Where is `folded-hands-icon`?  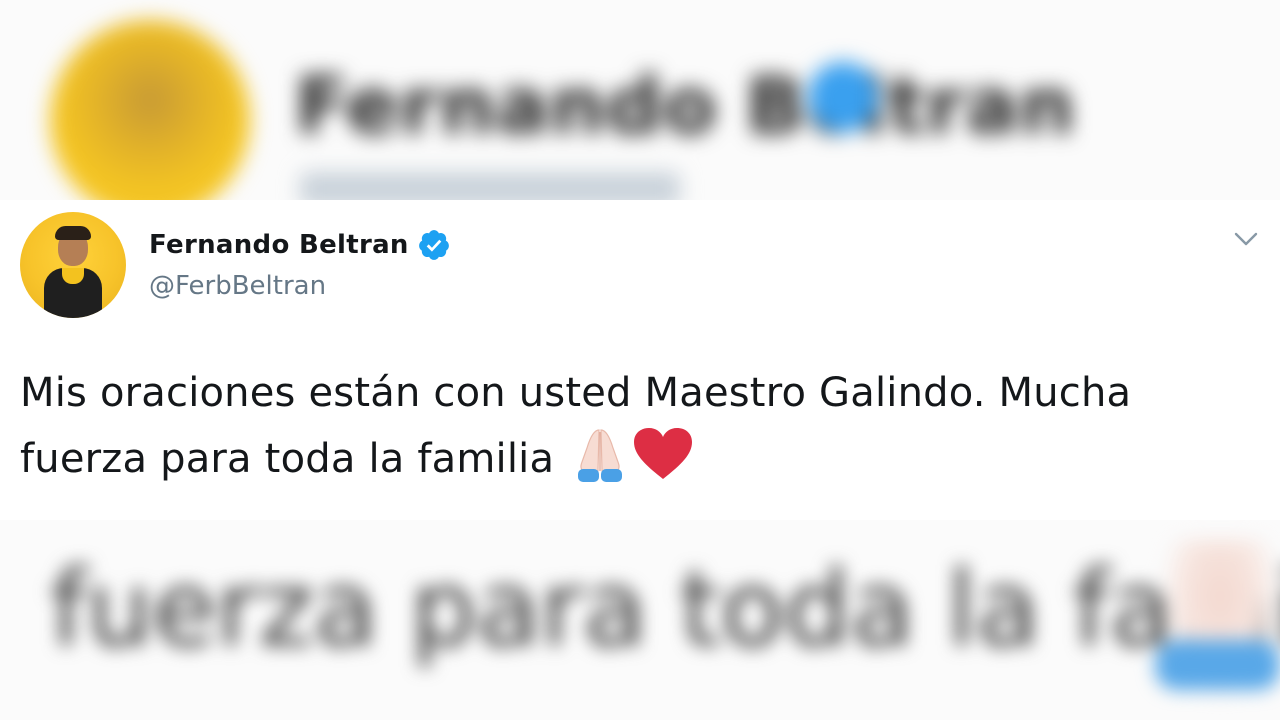
folded-hands-icon is located at coordinates (600, 455).